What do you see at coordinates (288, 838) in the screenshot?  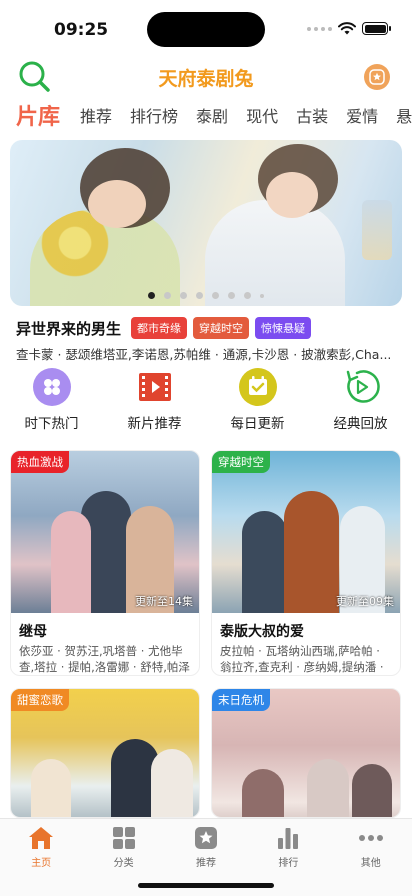 I see `bar-chart-icon` at bounding box center [288, 838].